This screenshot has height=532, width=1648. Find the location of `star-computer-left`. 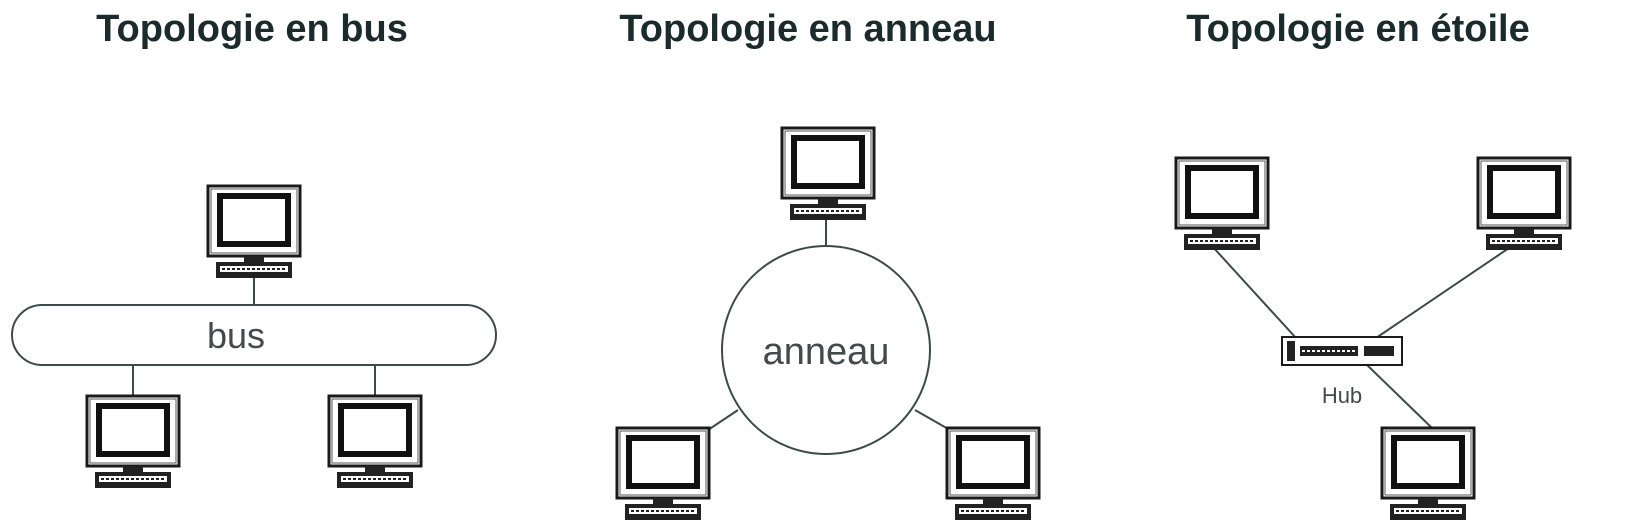

star-computer-left is located at coordinates (1222, 204).